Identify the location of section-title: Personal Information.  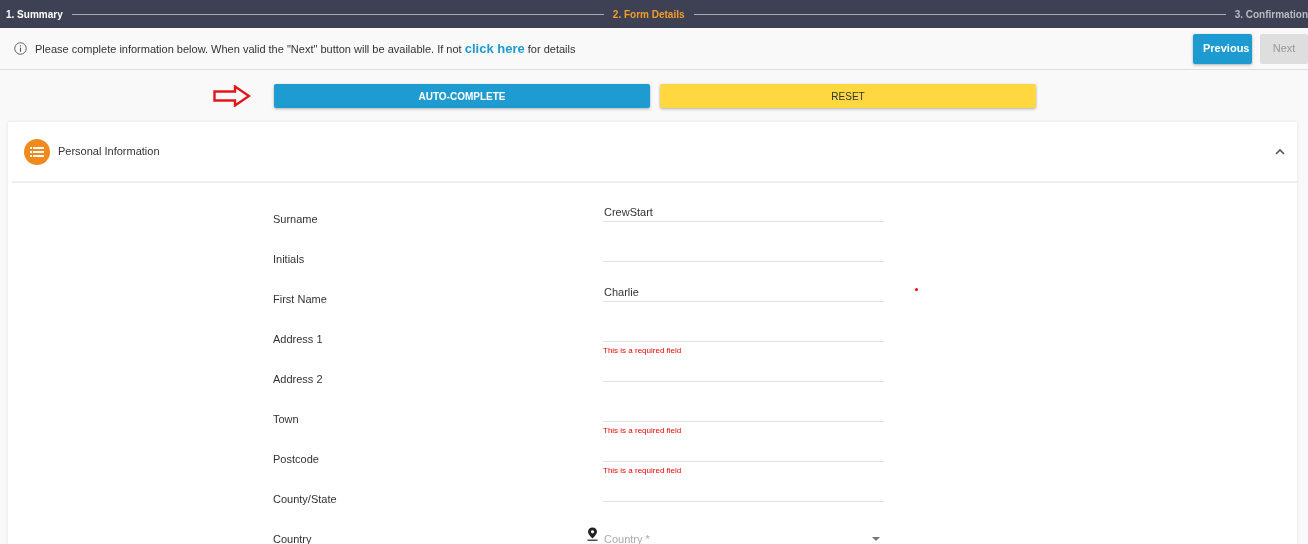
(109, 152).